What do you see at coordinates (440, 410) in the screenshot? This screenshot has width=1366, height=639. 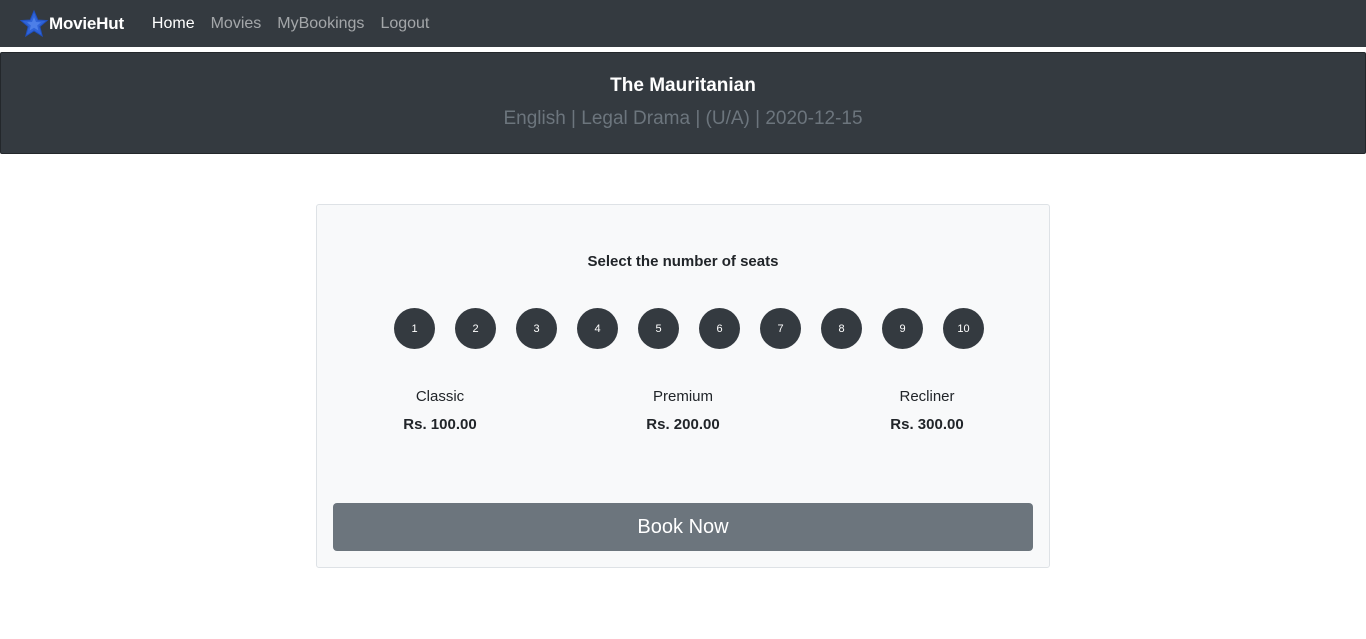 I see `tier-classic: Classic Rs. 100.00` at bounding box center [440, 410].